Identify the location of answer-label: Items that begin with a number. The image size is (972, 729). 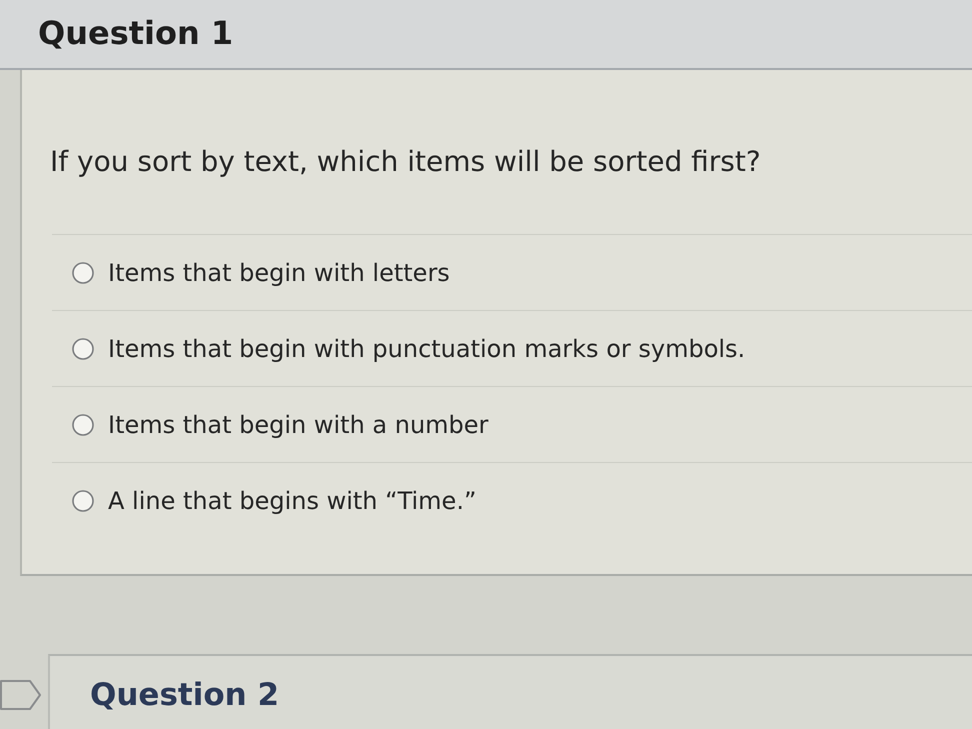
(298, 424).